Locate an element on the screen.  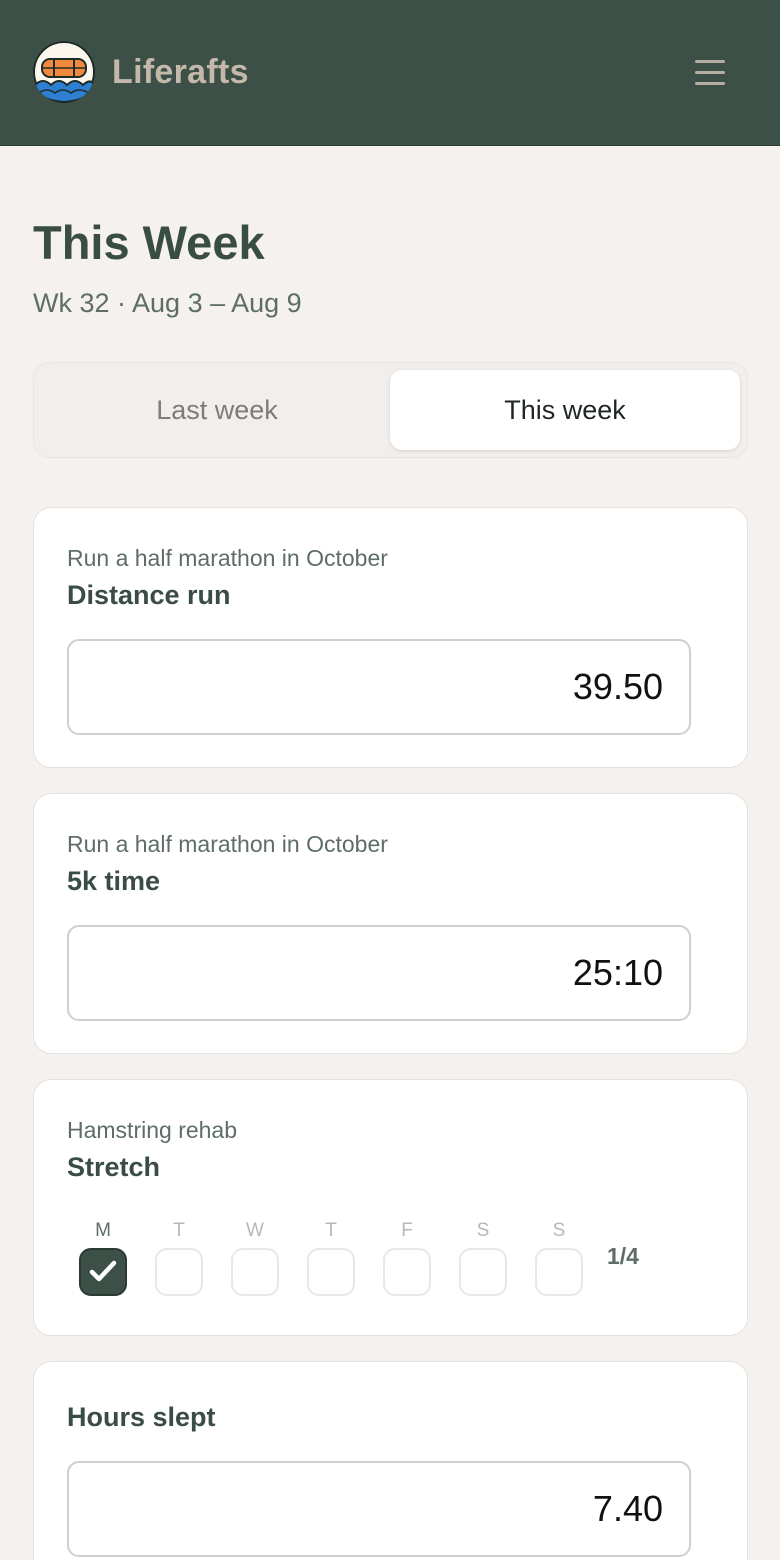
hamburger-menu-icon is located at coordinates (710, 72).